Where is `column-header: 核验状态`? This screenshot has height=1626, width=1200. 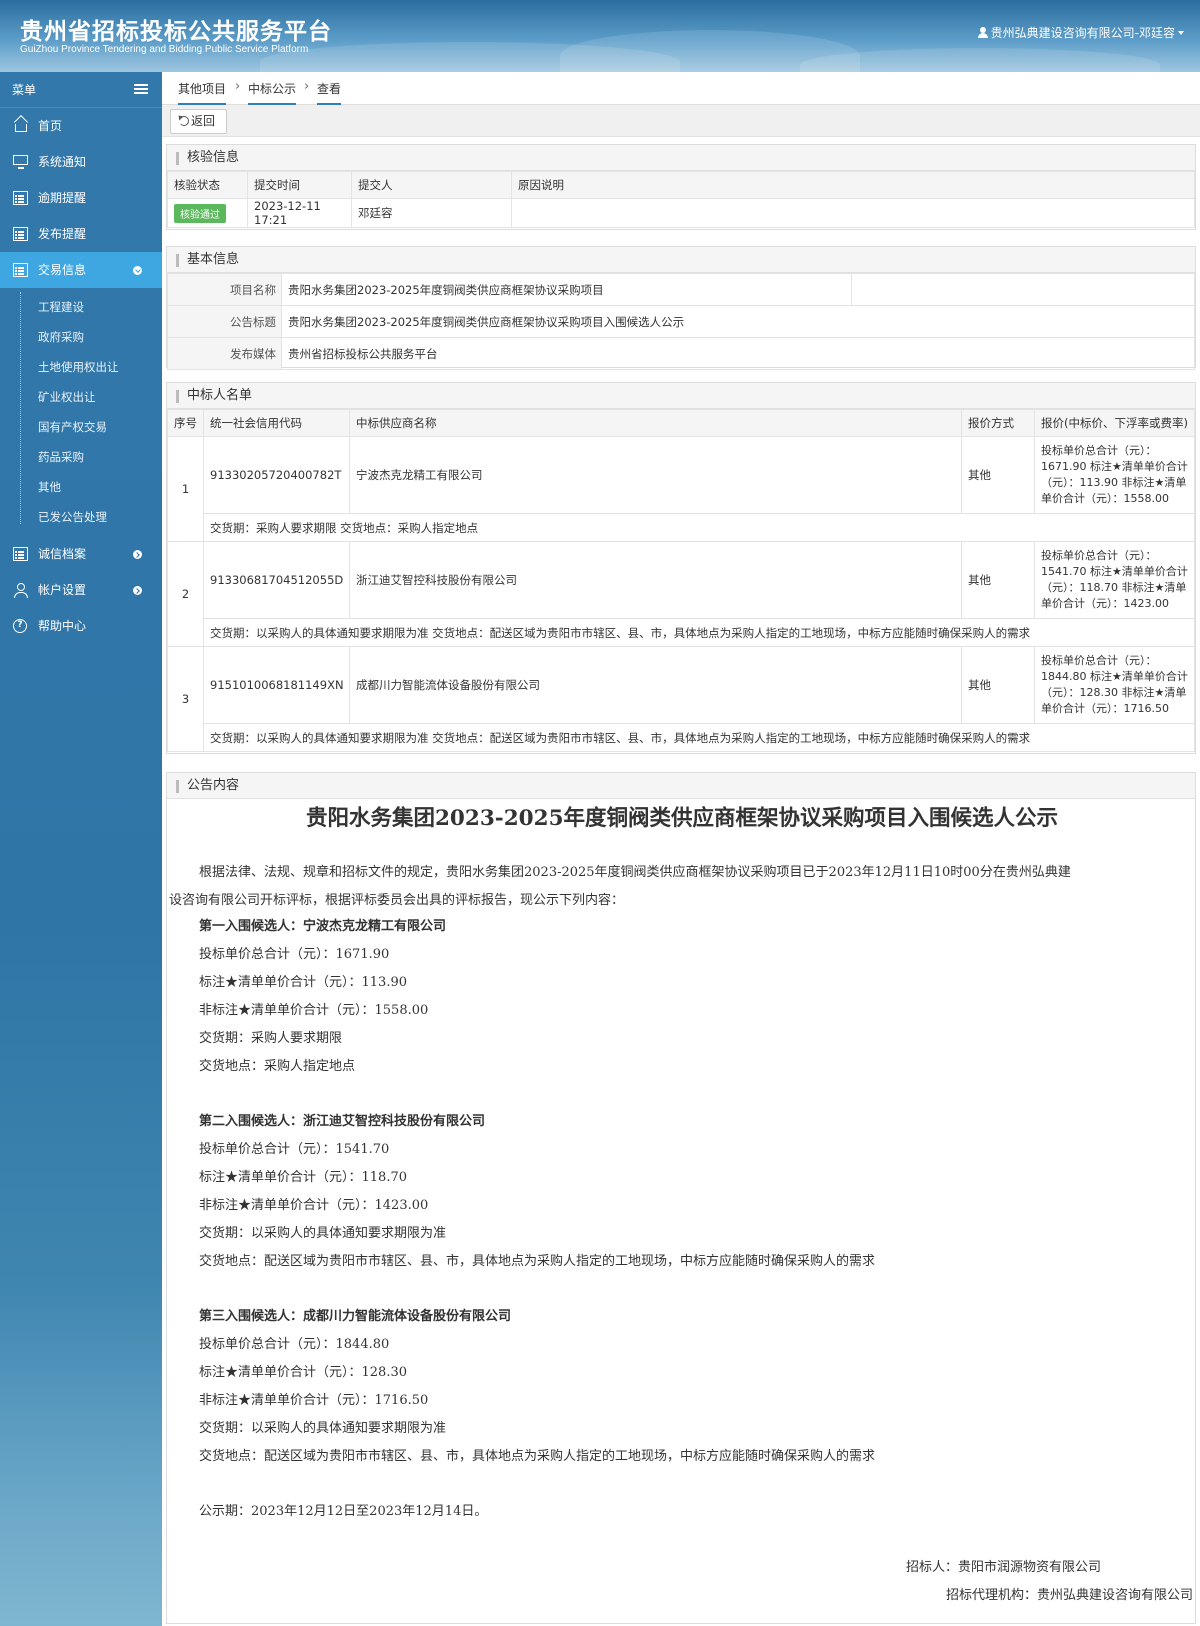 column-header: 核验状态 is located at coordinates (207, 185).